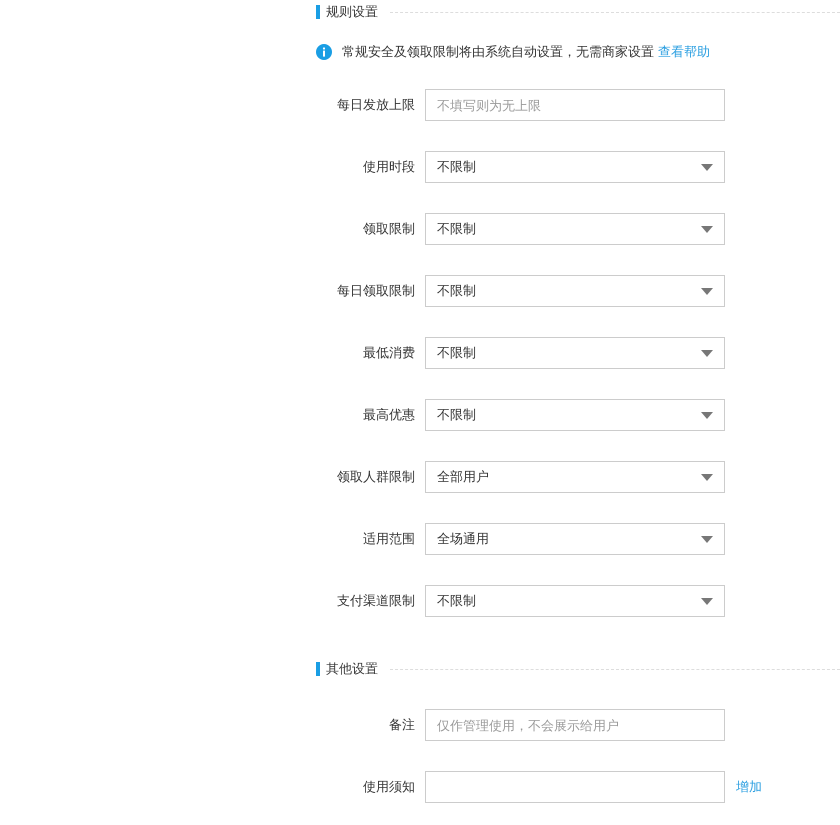  I want to click on field-label: 最低消费, so click(388, 353).